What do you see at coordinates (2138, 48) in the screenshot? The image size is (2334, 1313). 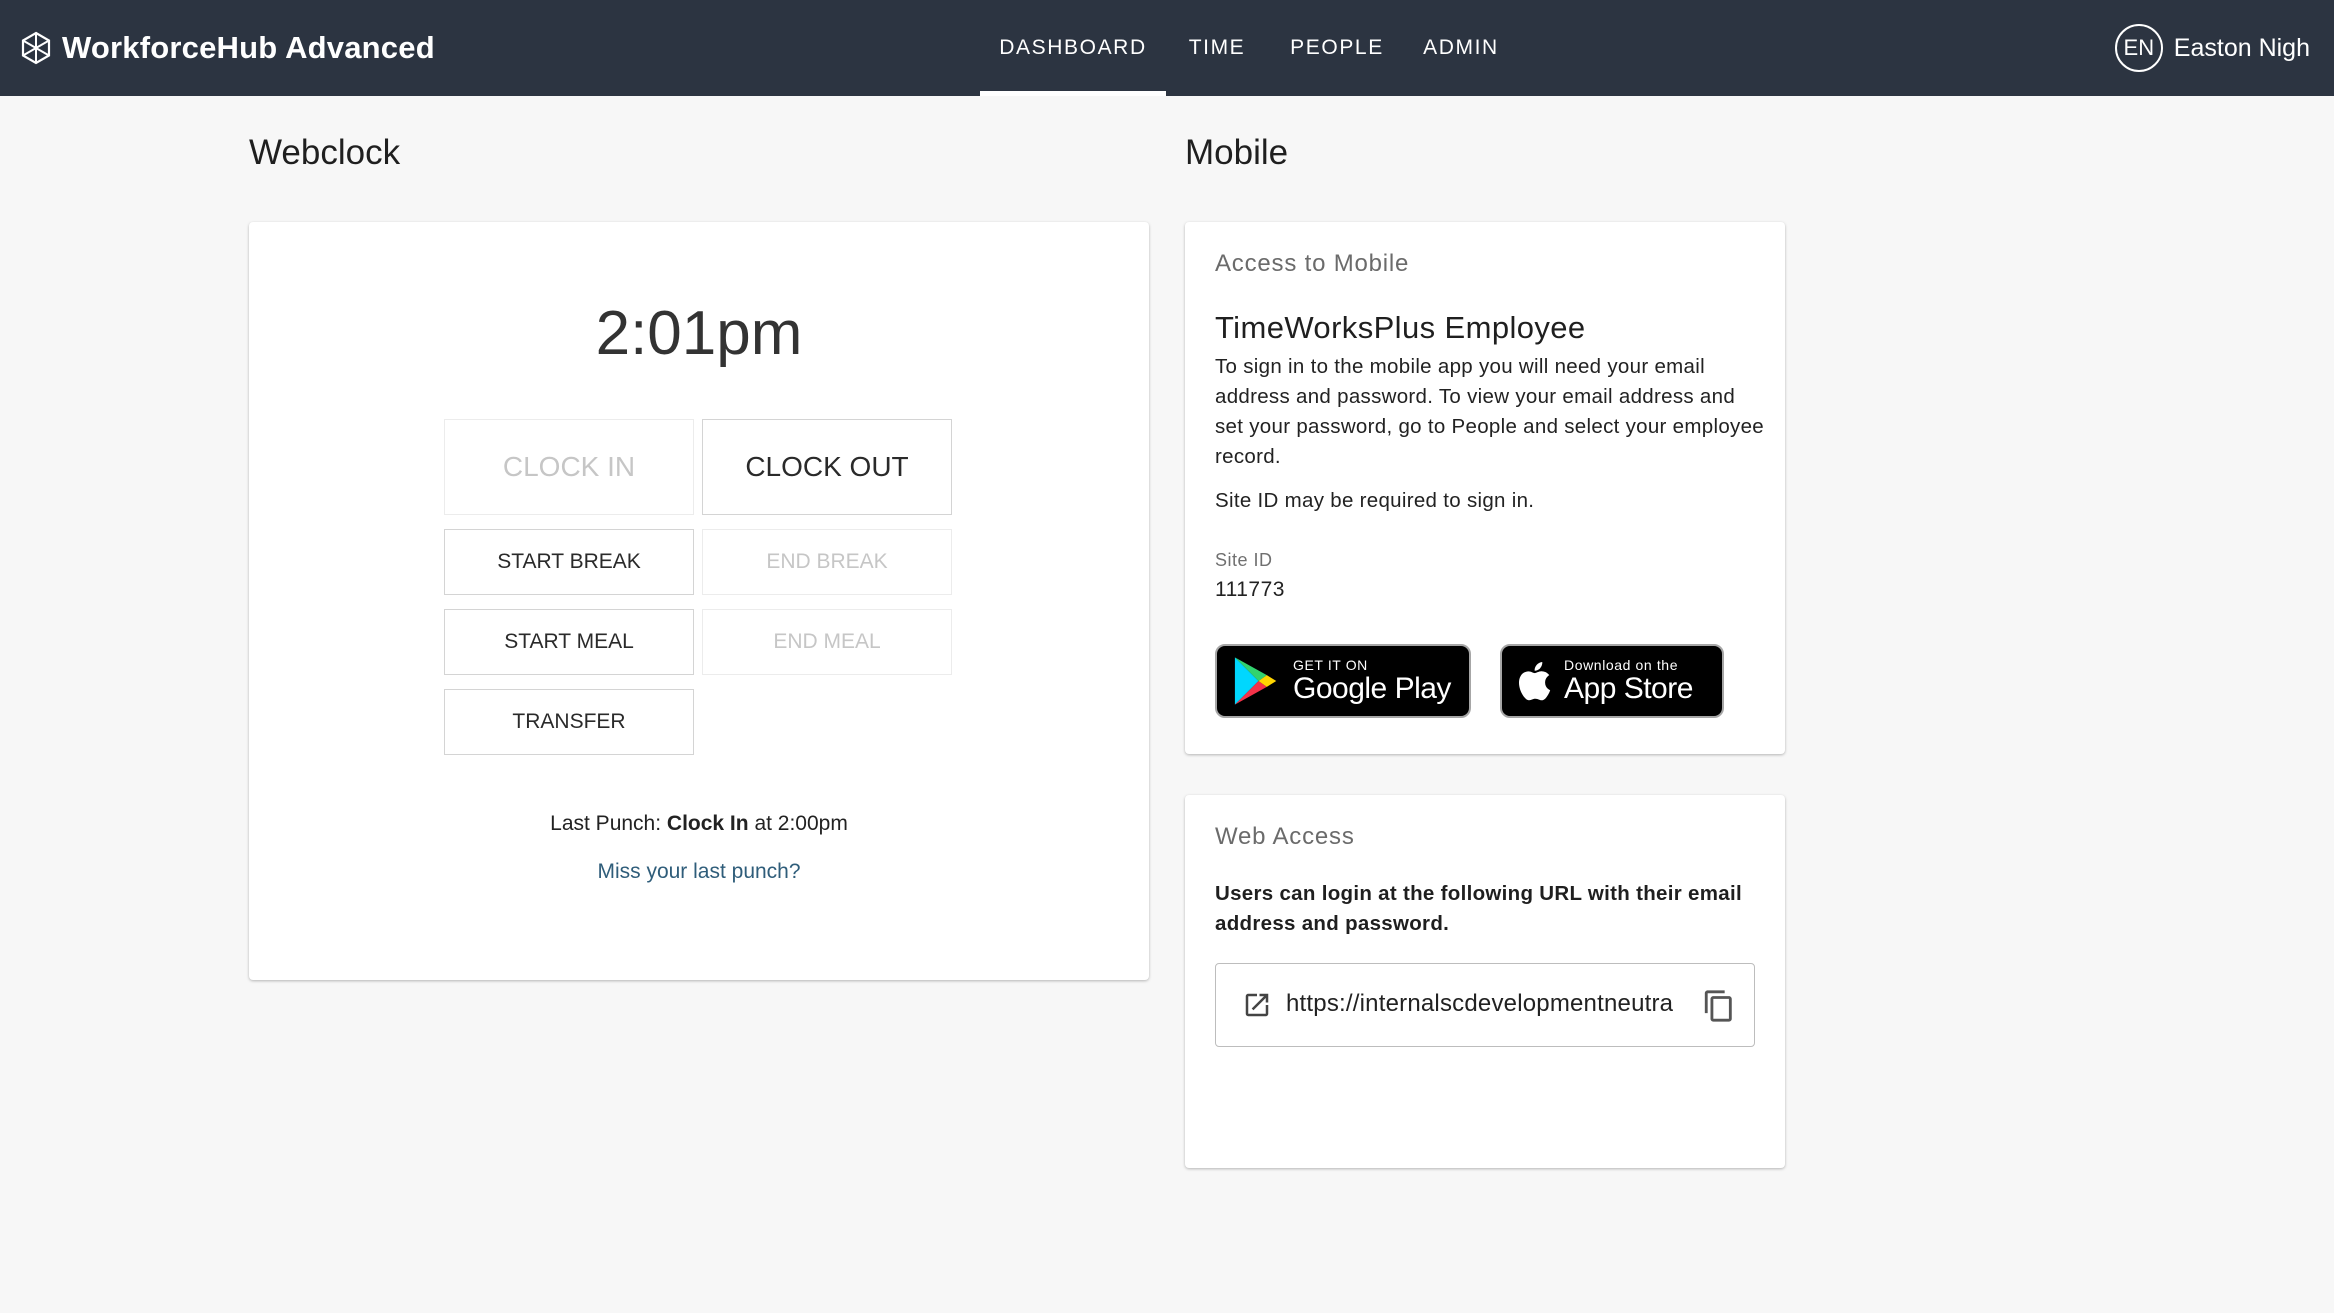 I see `avatar: EN` at bounding box center [2138, 48].